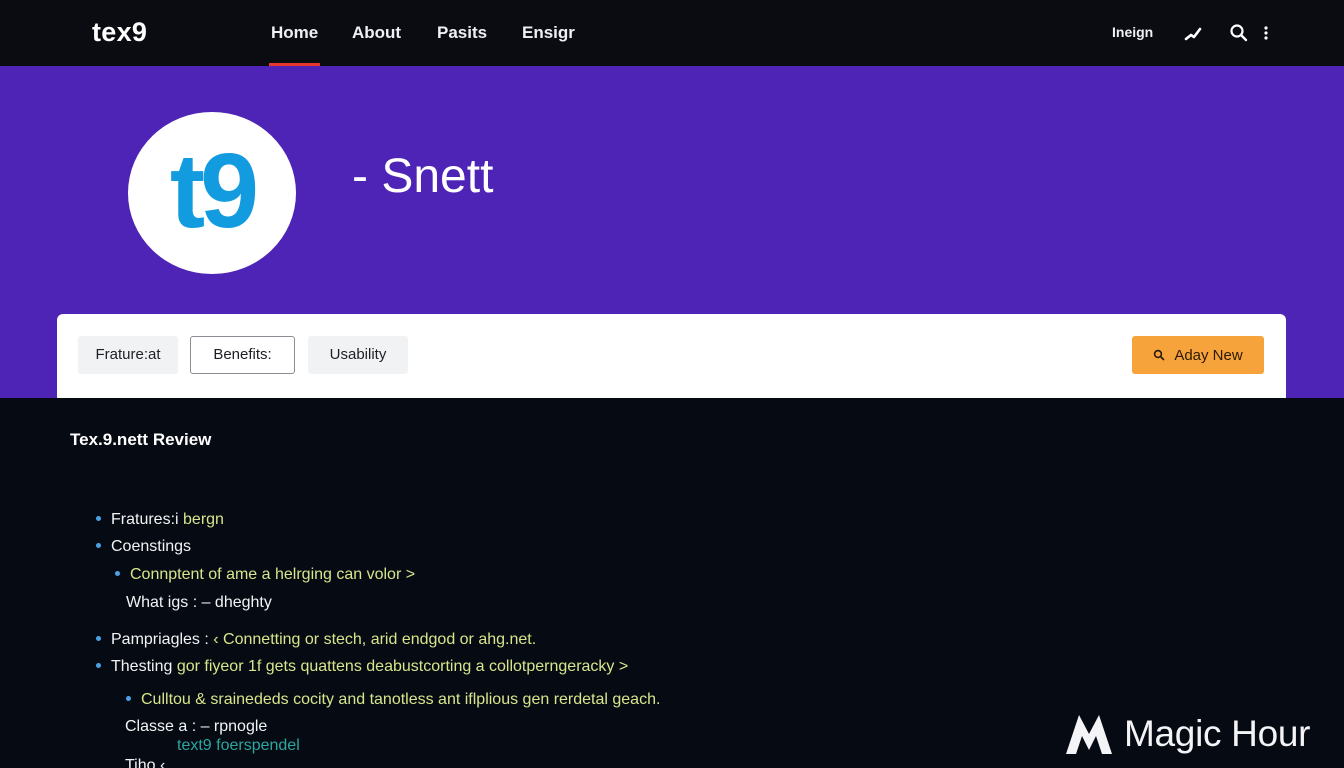 This screenshot has width=1344, height=768. Describe the element at coordinates (462, 33) in the screenshot. I see `nav-link-pasits: Pasits` at that location.